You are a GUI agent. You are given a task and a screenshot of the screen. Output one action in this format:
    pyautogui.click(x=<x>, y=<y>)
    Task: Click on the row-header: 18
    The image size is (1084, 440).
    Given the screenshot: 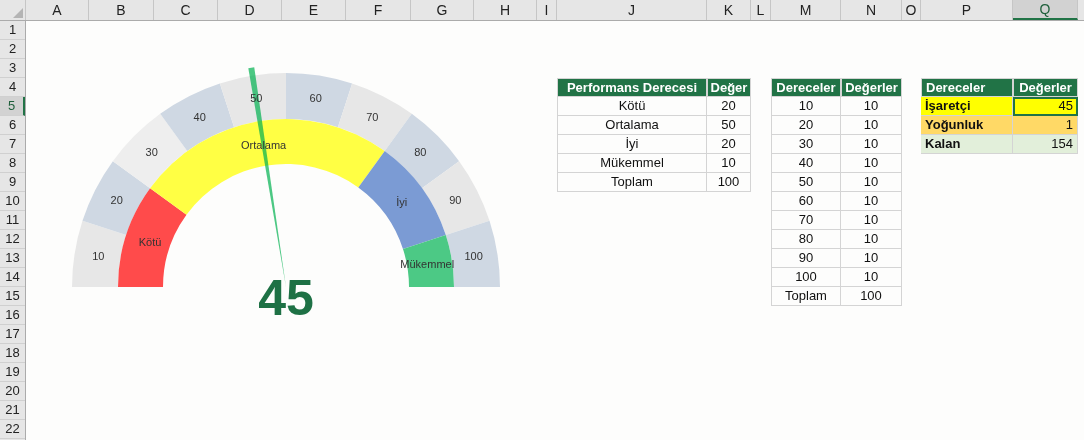 What is the action you would take?
    pyautogui.click(x=12, y=353)
    